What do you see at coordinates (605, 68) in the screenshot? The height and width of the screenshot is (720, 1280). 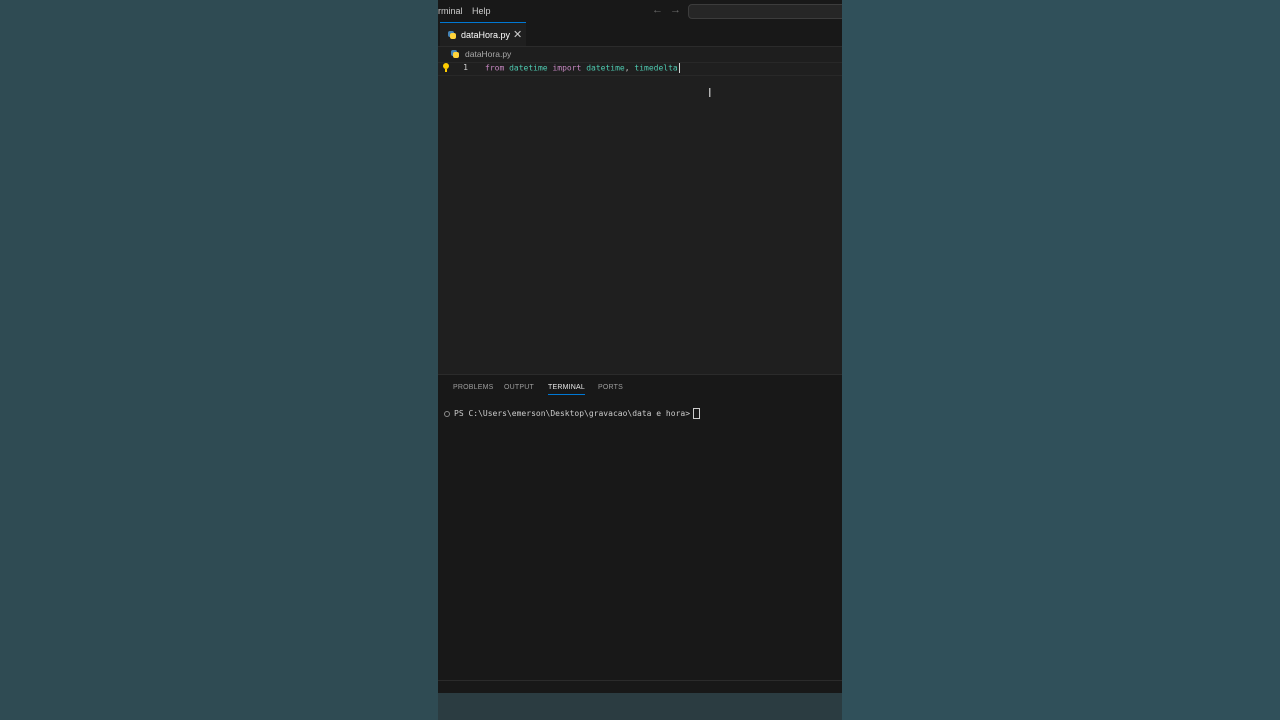 I see `import-name-1: datetime` at bounding box center [605, 68].